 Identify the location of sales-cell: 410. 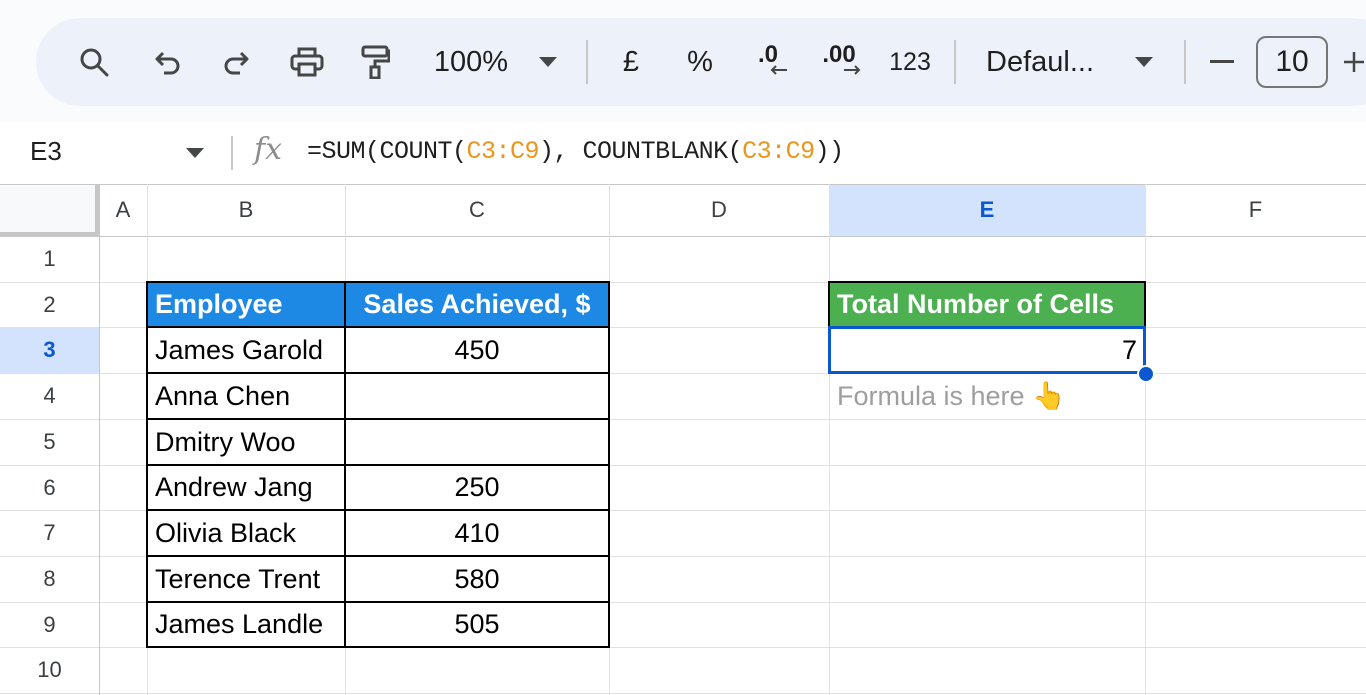
(477, 533).